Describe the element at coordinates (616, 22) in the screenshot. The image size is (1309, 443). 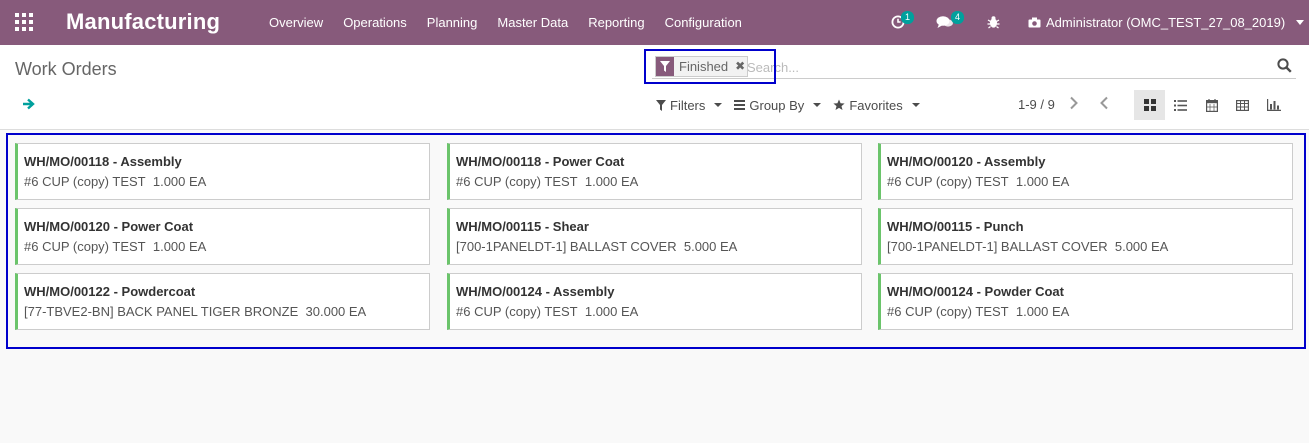
I see `menu-reporting: Reporting` at that location.